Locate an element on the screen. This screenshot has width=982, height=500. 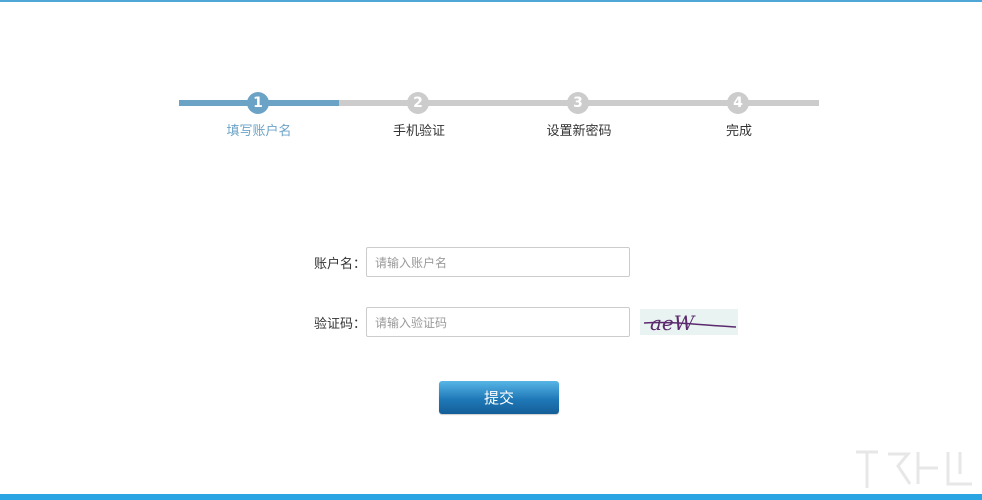
progress-stepper: 1 填写账户名 2 手机验证 3 设置新密码 4 完成 is located at coordinates (499, 120).